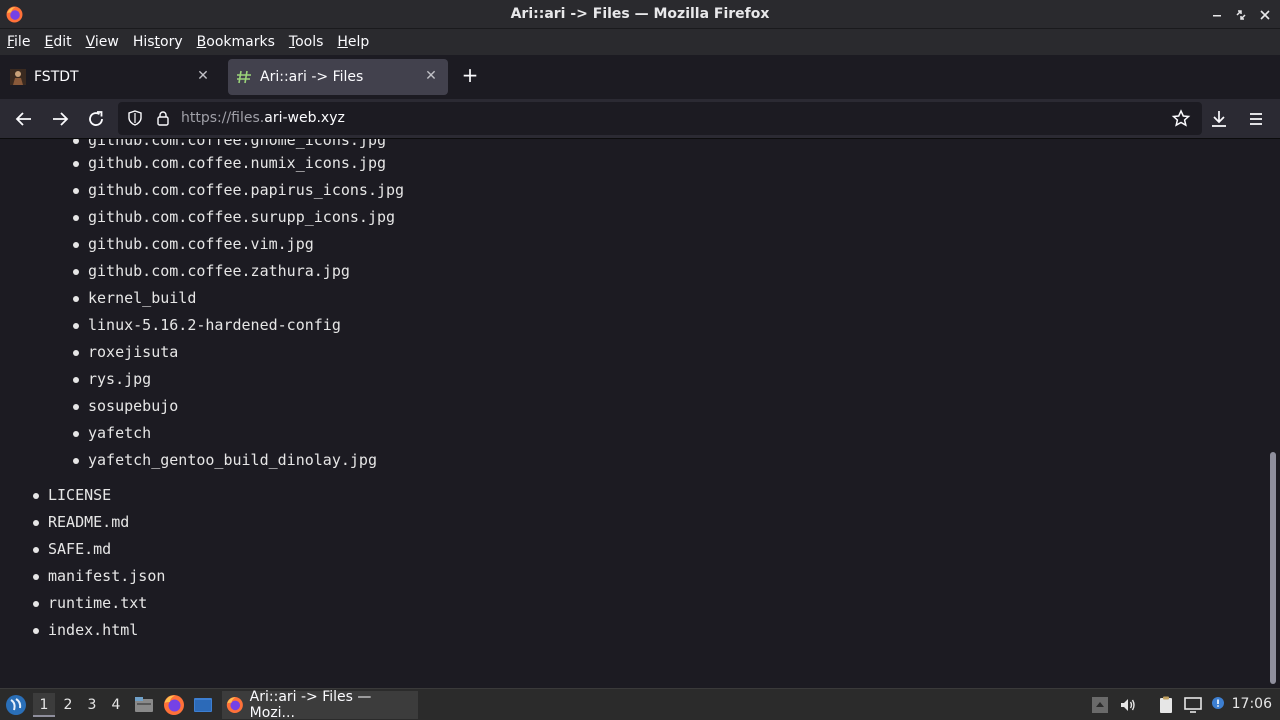  I want to click on list-item: kernel_build, so click(134, 298).